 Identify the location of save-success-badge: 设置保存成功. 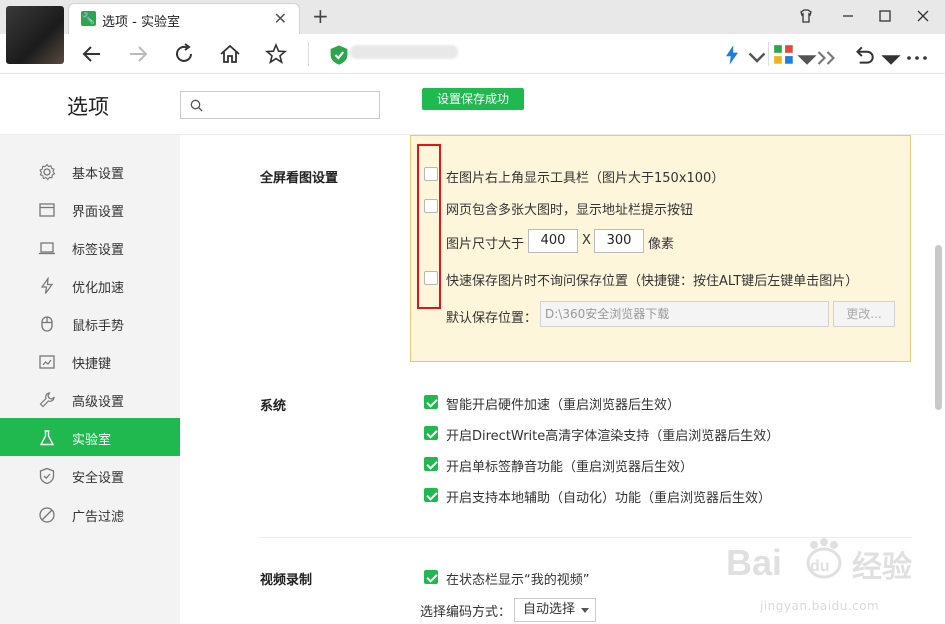
(473, 99).